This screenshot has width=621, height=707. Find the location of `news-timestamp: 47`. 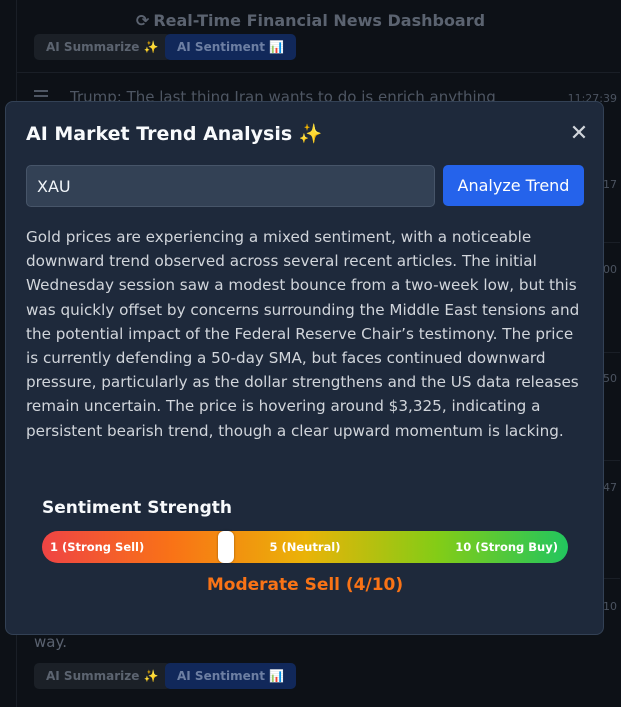

news-timestamp: 47 is located at coordinates (610, 487).